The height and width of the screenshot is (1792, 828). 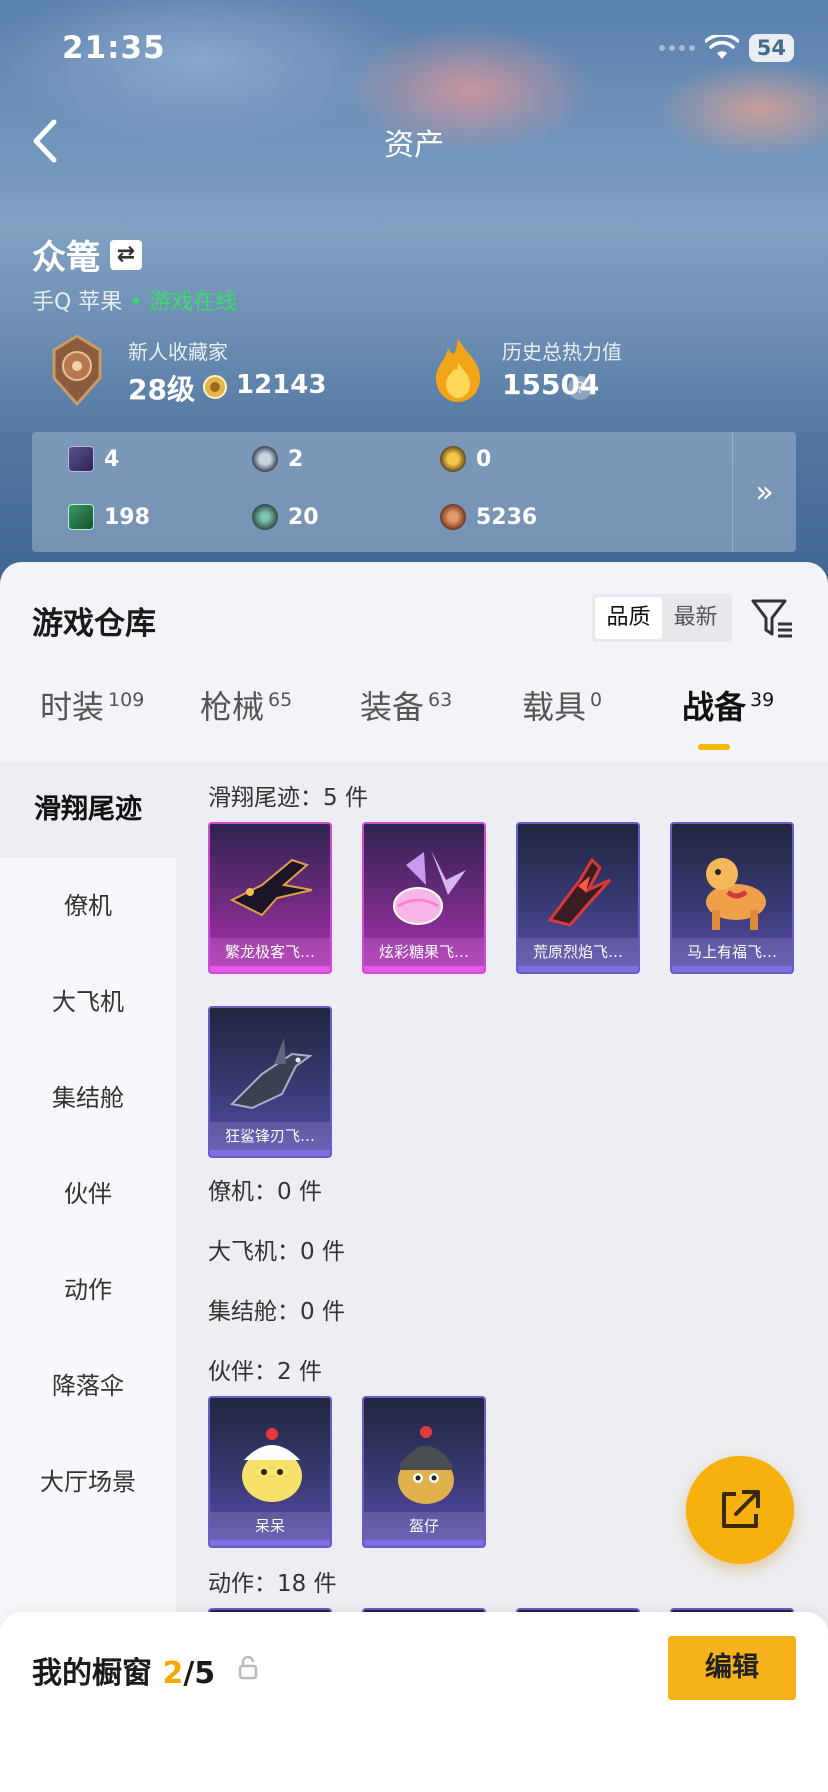 I want to click on sort-toggle: 品质 最新, so click(x=662, y=618).